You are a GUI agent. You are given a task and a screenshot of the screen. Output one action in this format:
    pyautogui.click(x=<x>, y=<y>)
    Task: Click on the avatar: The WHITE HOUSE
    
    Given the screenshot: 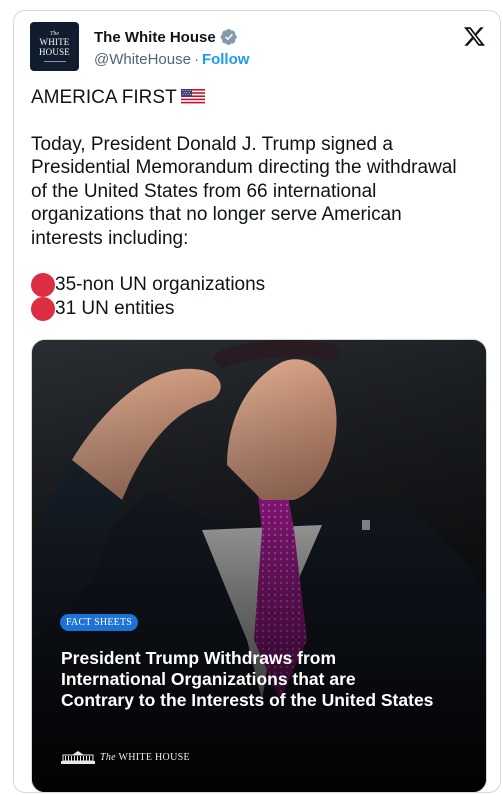 What is the action you would take?
    pyautogui.click(x=54, y=46)
    